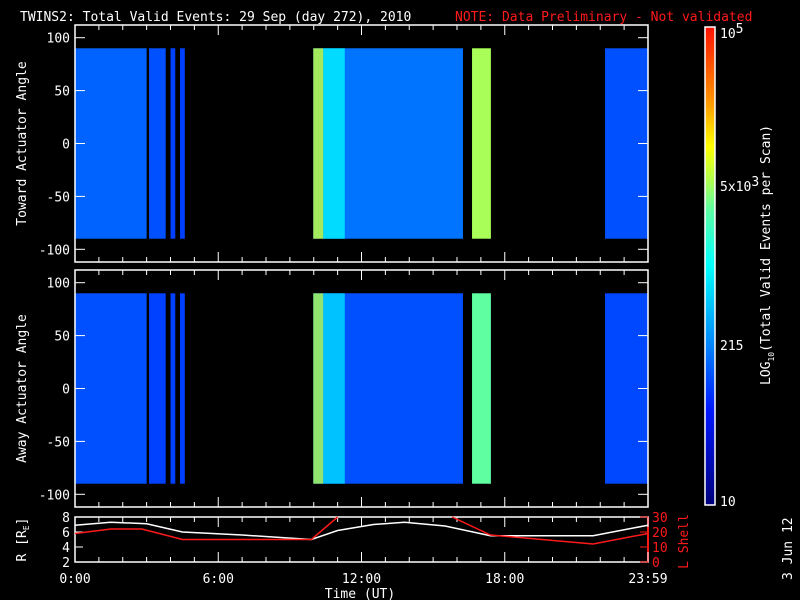  Describe the element at coordinates (22, 388) in the screenshot. I see `y-axis-label: Away Actuator Angle` at that location.